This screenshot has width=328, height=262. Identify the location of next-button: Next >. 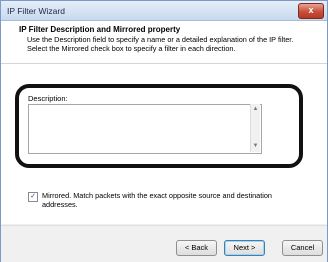
(244, 248).